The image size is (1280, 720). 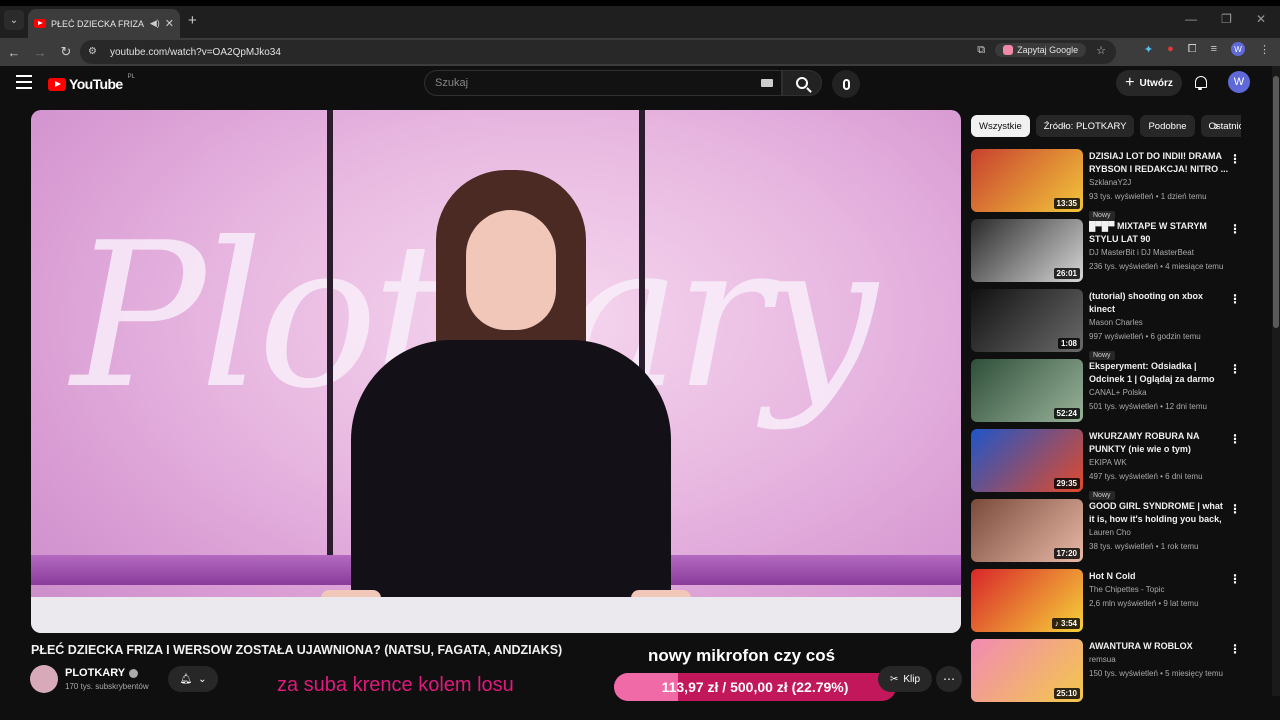 What do you see at coordinates (1264, 49) in the screenshot?
I see `browser-menu-icon: ⋮` at bounding box center [1264, 49].